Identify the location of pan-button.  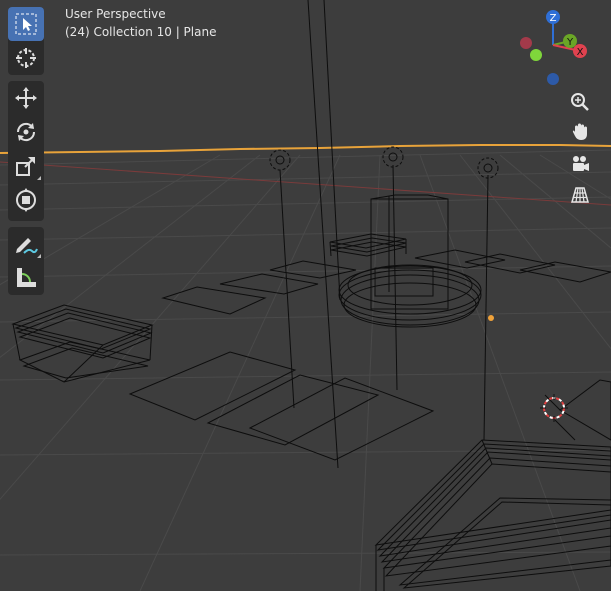
(580, 132).